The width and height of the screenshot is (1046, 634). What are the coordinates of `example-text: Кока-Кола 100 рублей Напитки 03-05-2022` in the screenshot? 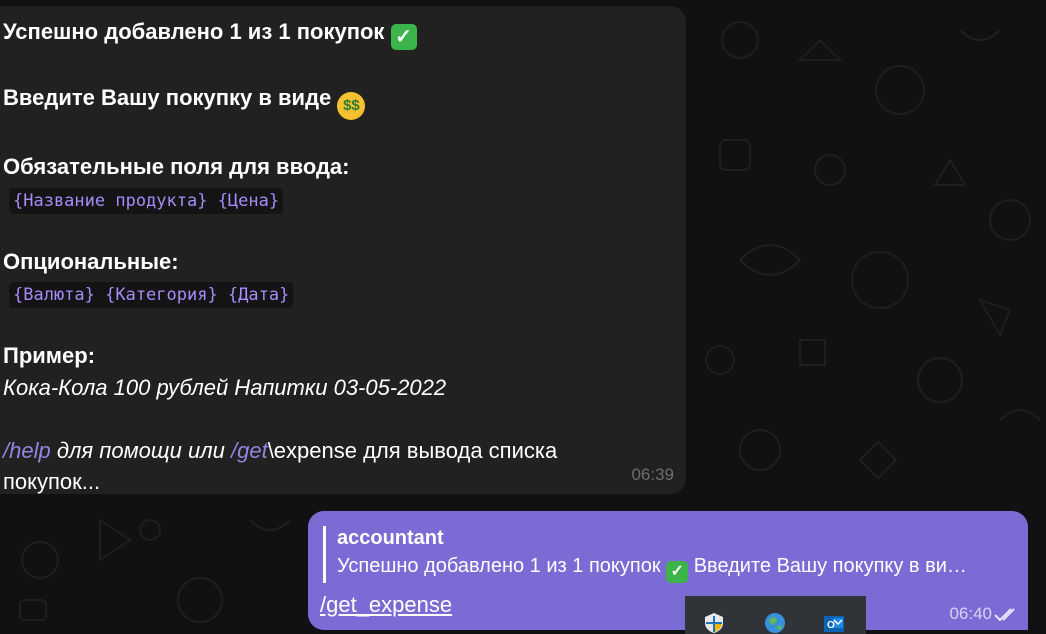 It's located at (225, 387).